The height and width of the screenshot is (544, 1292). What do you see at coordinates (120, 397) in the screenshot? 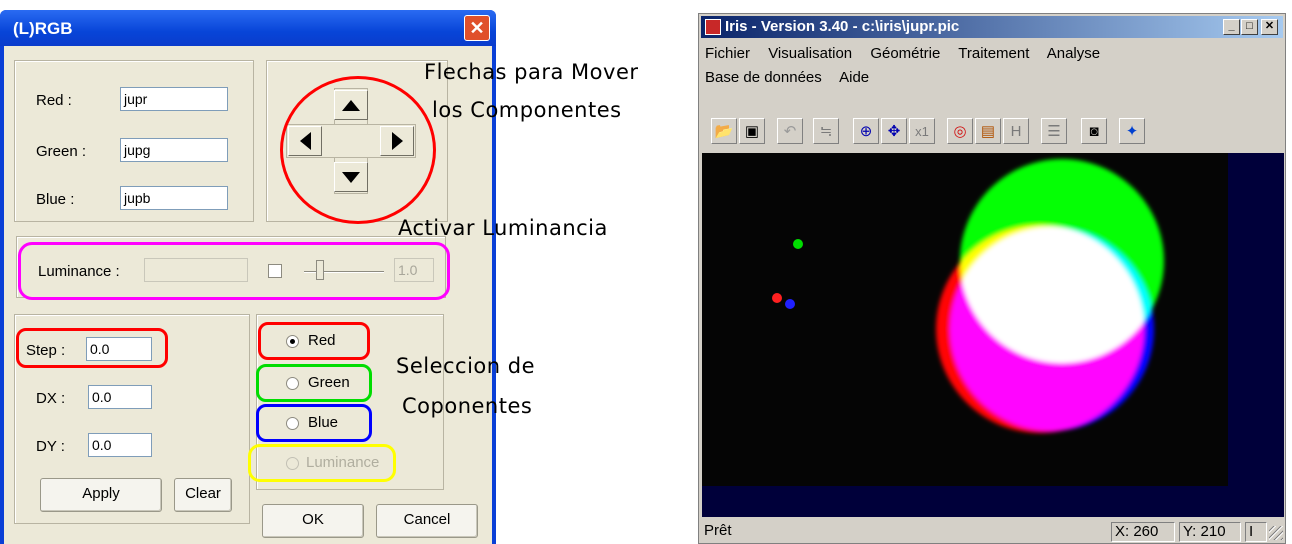
I see `dx-field: 0.0` at bounding box center [120, 397].